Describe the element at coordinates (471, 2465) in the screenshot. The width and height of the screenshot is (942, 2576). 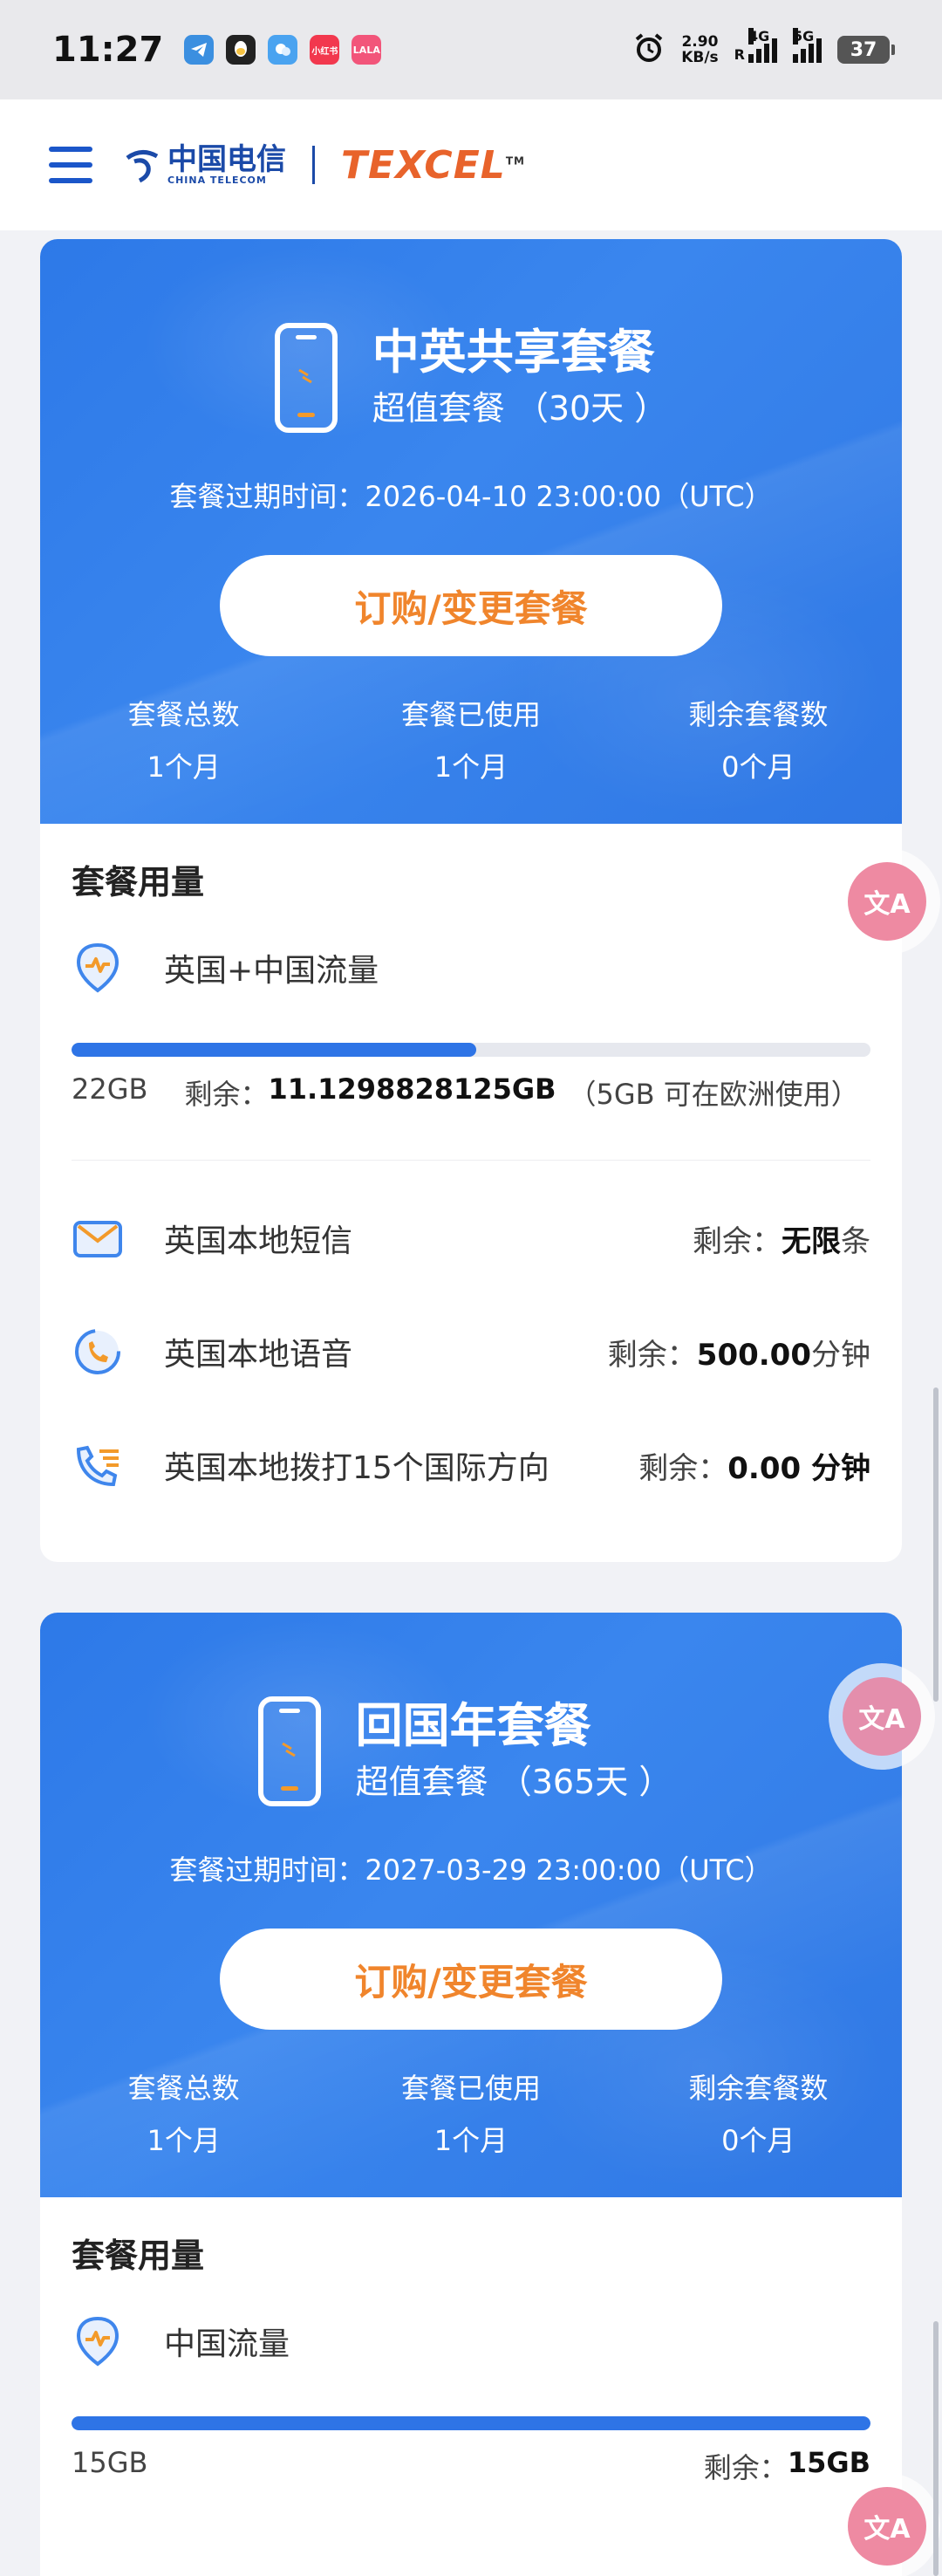
I see `data-usage-line: 15GB 剩余： 15GB` at that location.